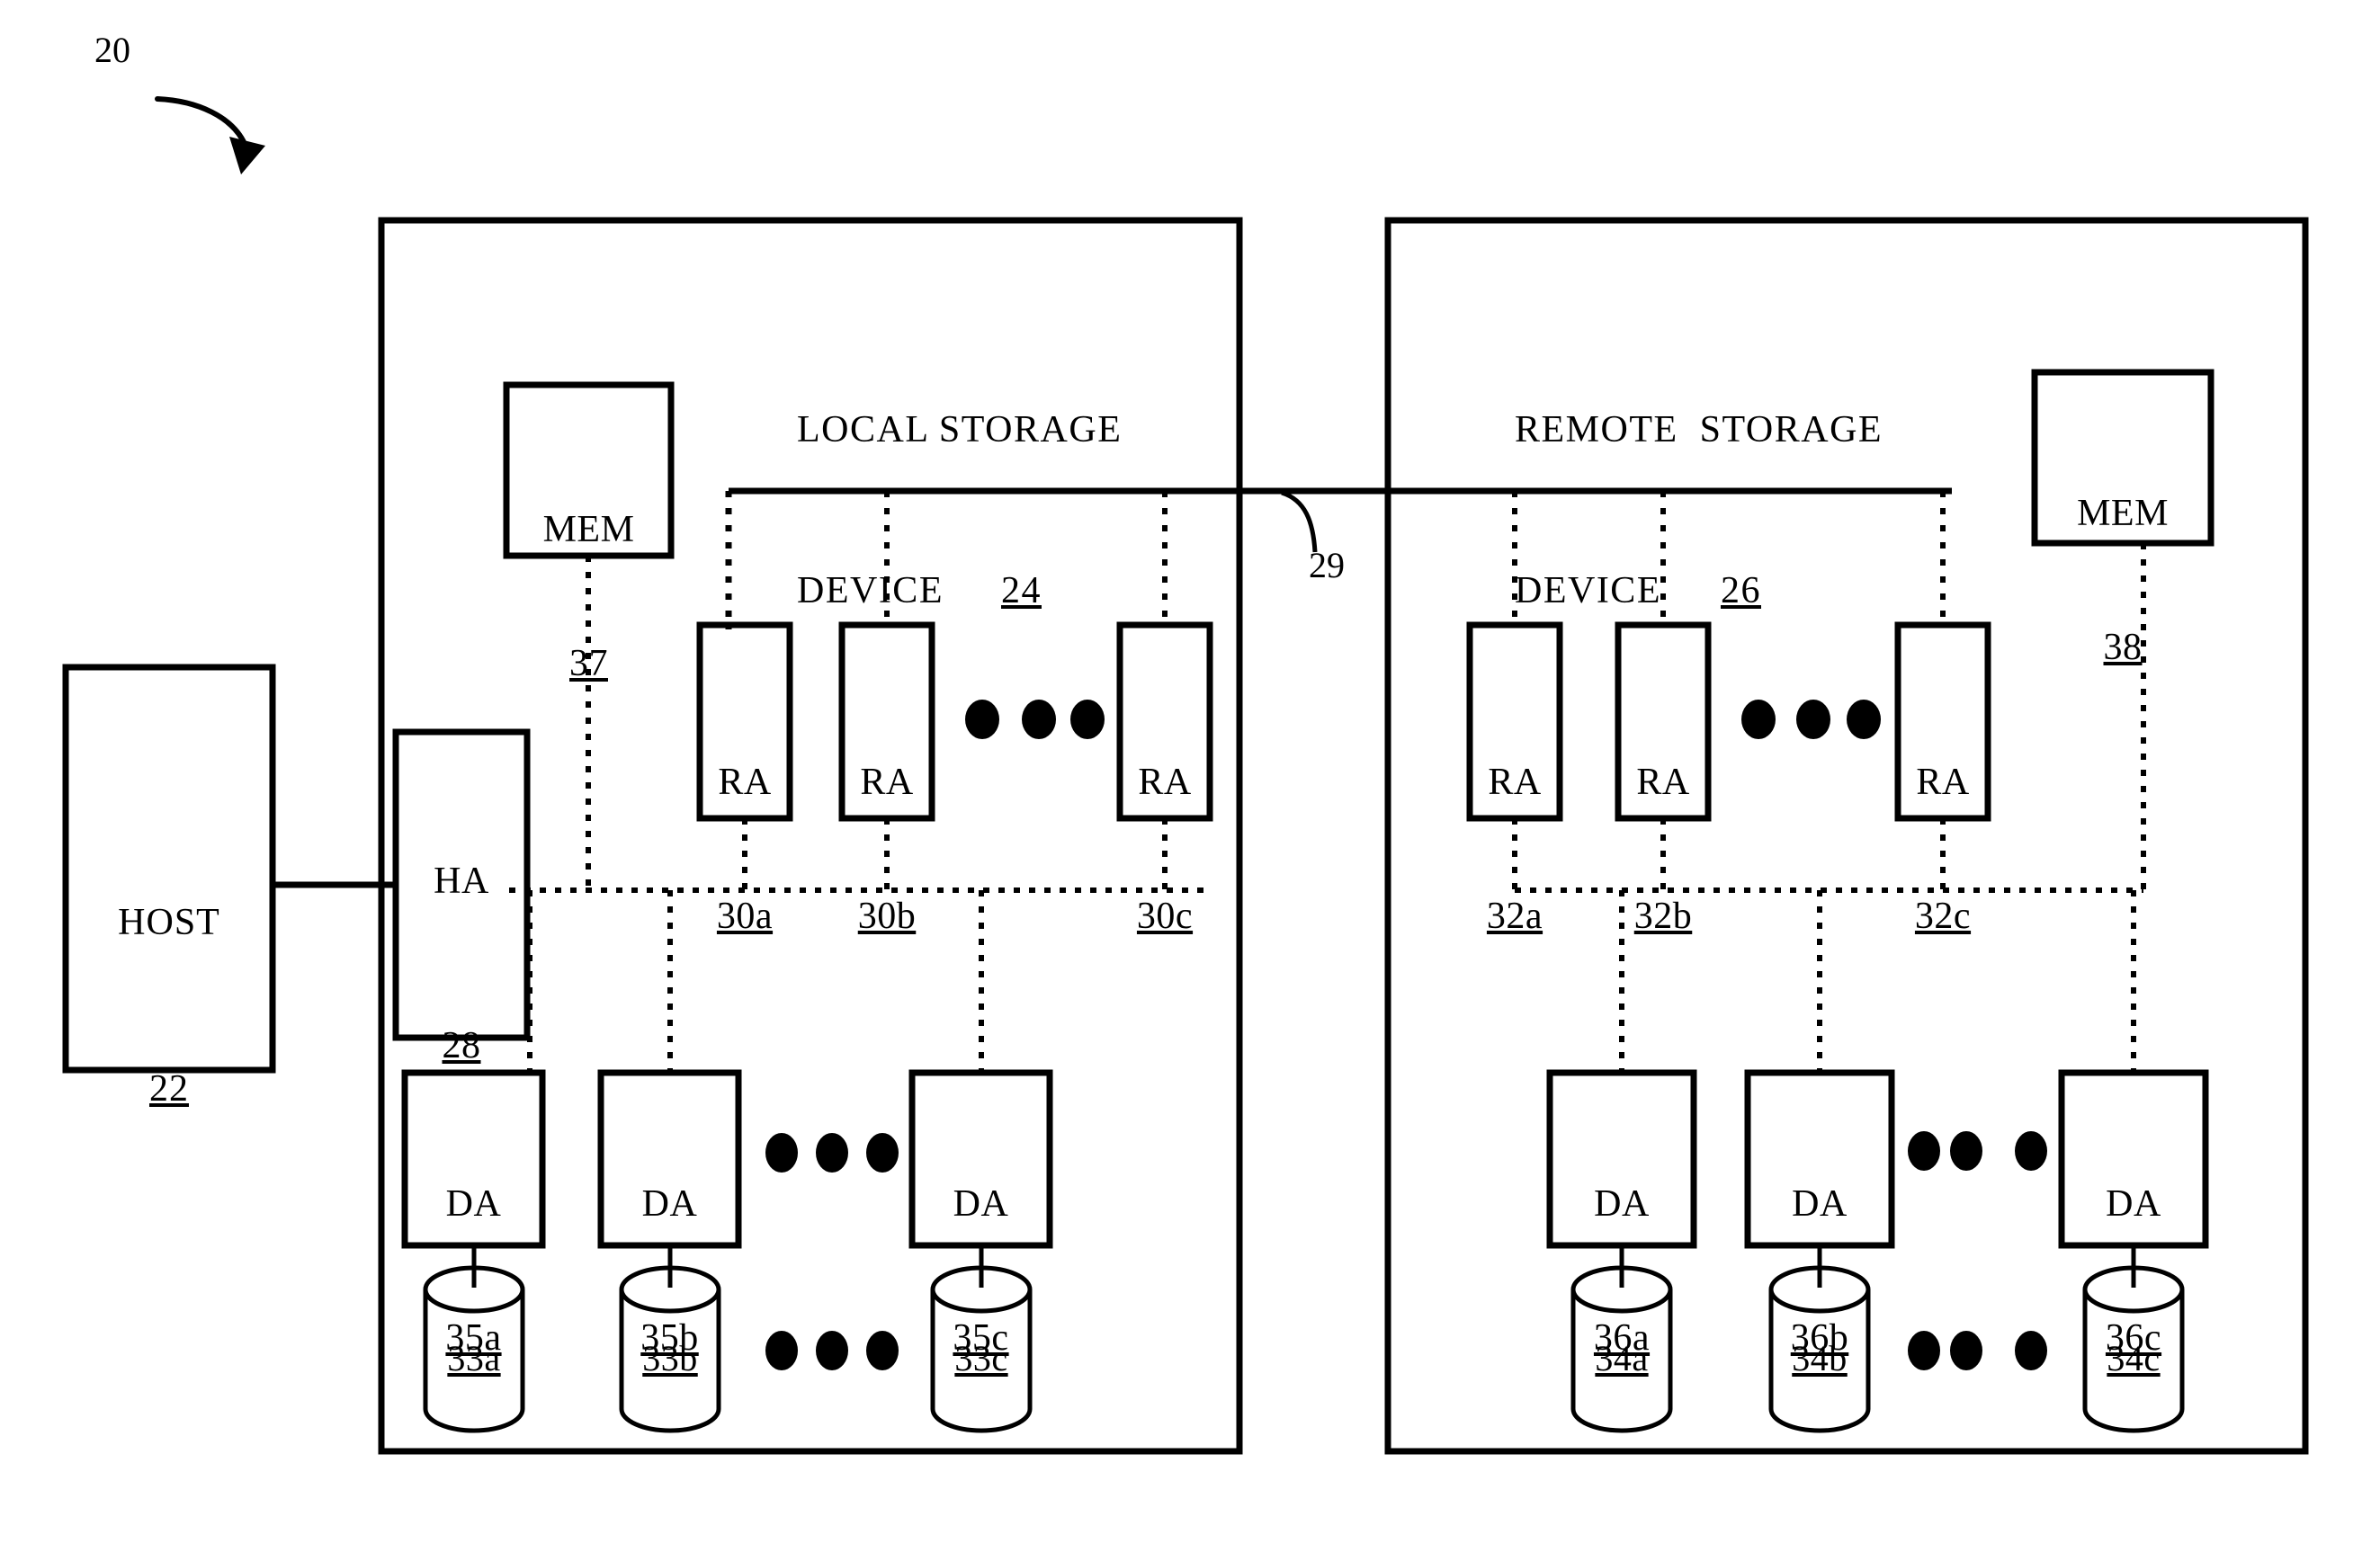  What do you see at coordinates (745, 783) in the screenshot?
I see `ra-30a-name: RA` at bounding box center [745, 783].